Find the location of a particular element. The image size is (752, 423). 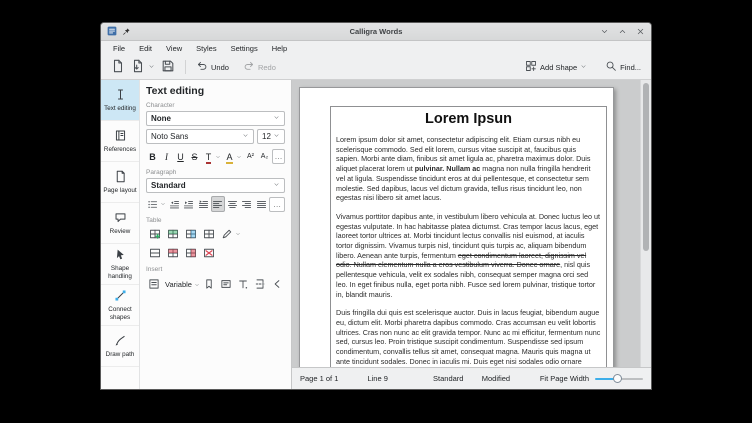

underline-button: U is located at coordinates (180, 156).